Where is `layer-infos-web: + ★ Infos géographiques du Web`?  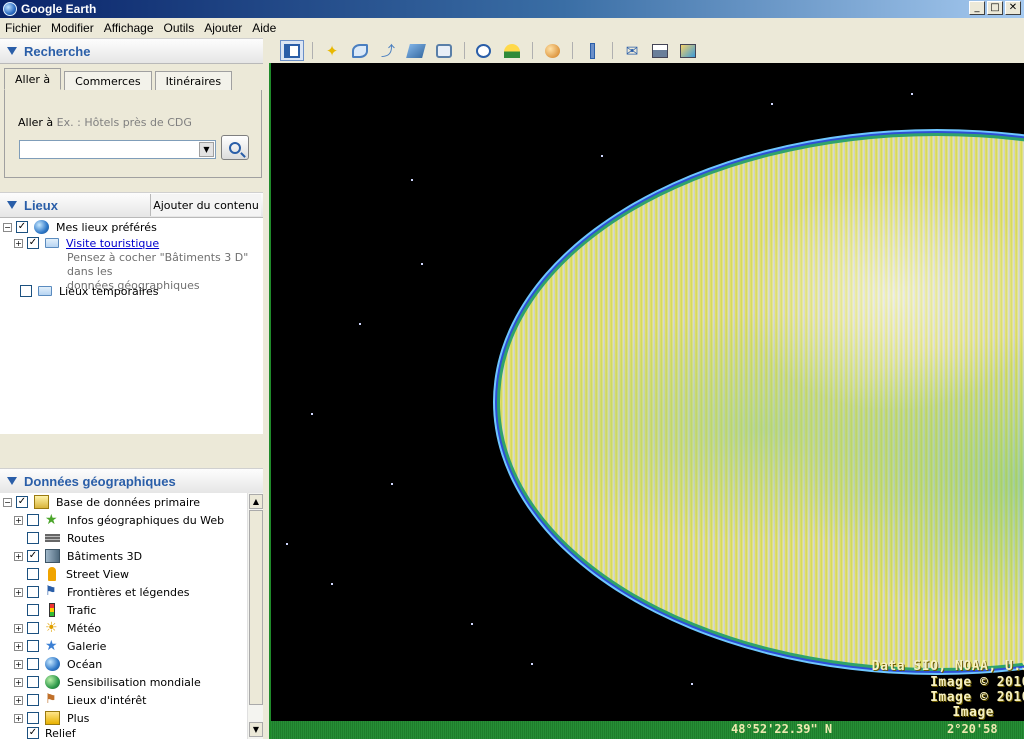
layer-infos-web: + ★ Infos géographiques du Web is located at coordinates (119, 520).